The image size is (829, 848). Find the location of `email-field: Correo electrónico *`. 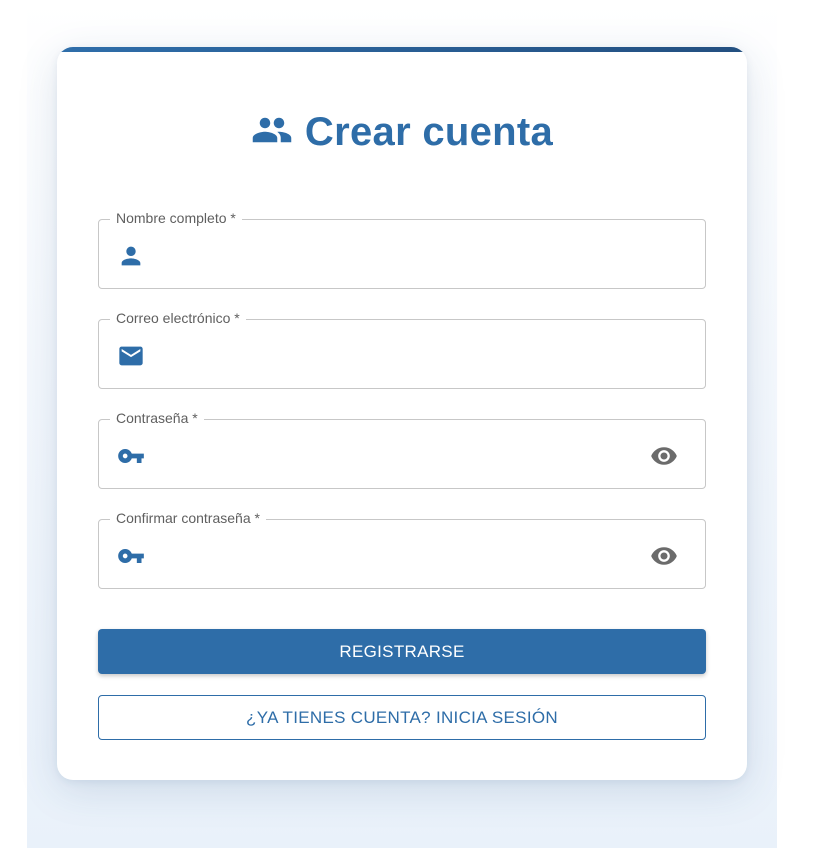

email-field: Correo electrónico * is located at coordinates (402, 349).